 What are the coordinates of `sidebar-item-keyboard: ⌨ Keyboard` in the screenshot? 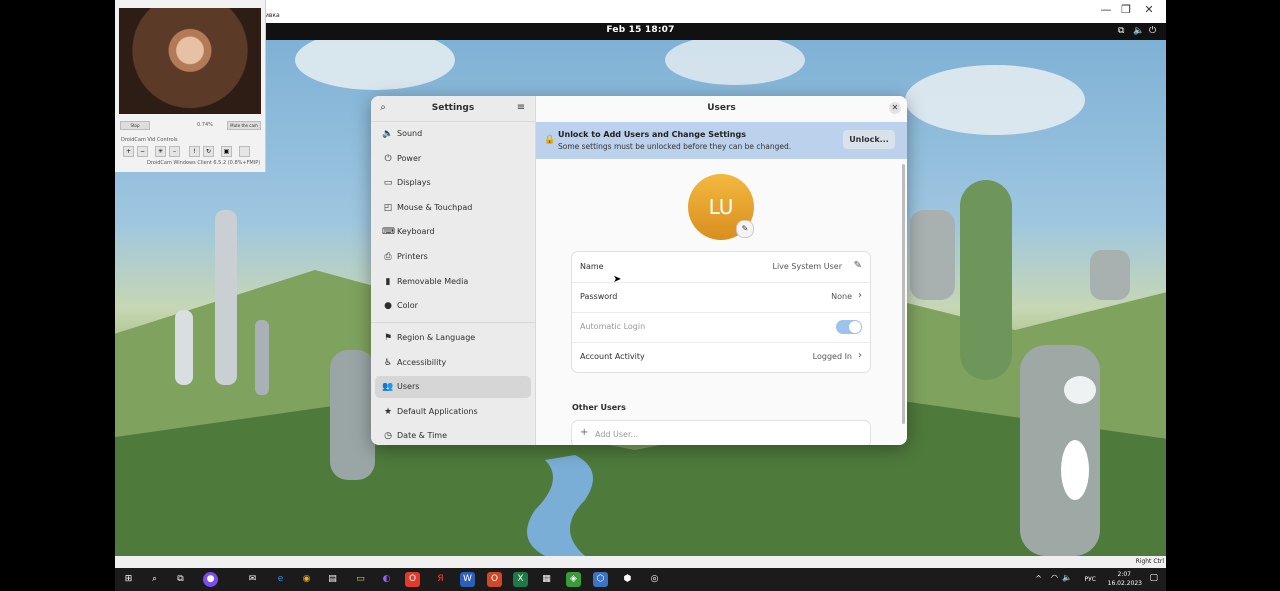 It's located at (453, 232).